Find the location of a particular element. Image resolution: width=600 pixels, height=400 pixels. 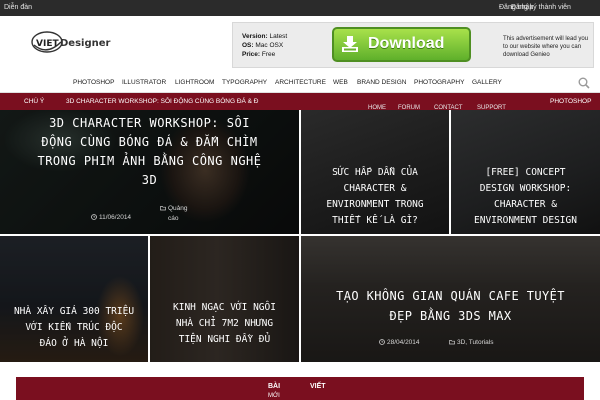

tile-1-date: 11/06/2014 is located at coordinates (111, 217).